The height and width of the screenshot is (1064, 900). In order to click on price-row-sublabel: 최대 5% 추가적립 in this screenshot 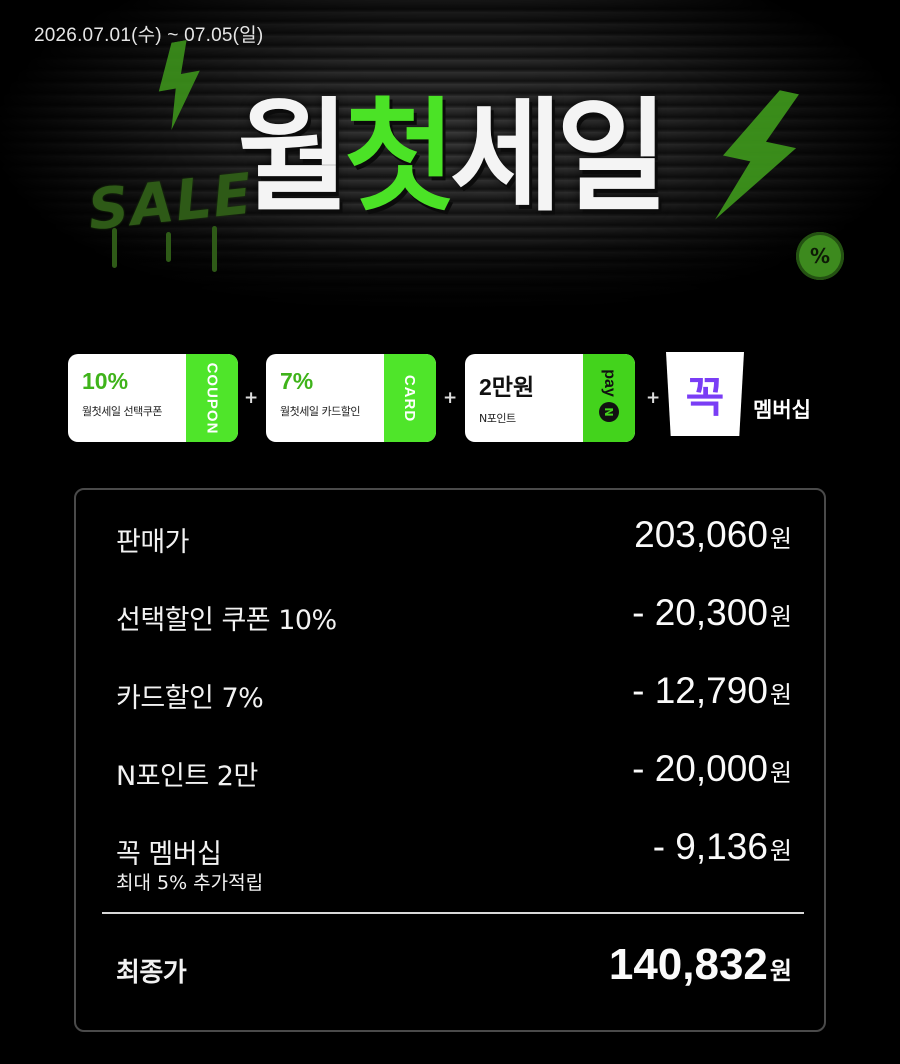, I will do `click(190, 883)`.